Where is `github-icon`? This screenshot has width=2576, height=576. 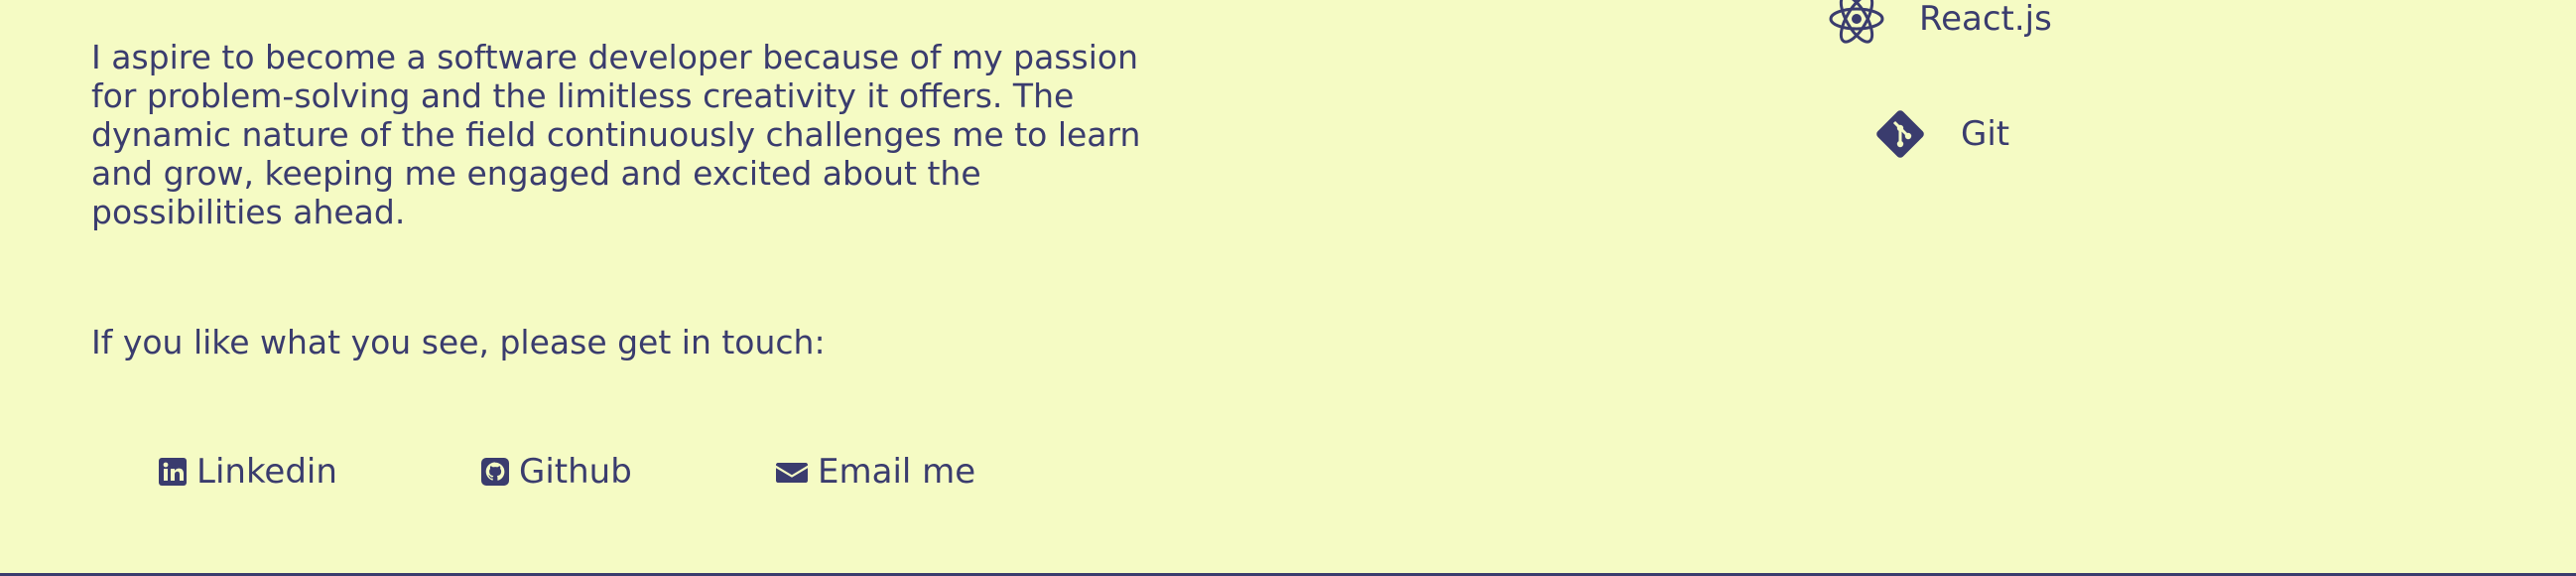 github-icon is located at coordinates (495, 472).